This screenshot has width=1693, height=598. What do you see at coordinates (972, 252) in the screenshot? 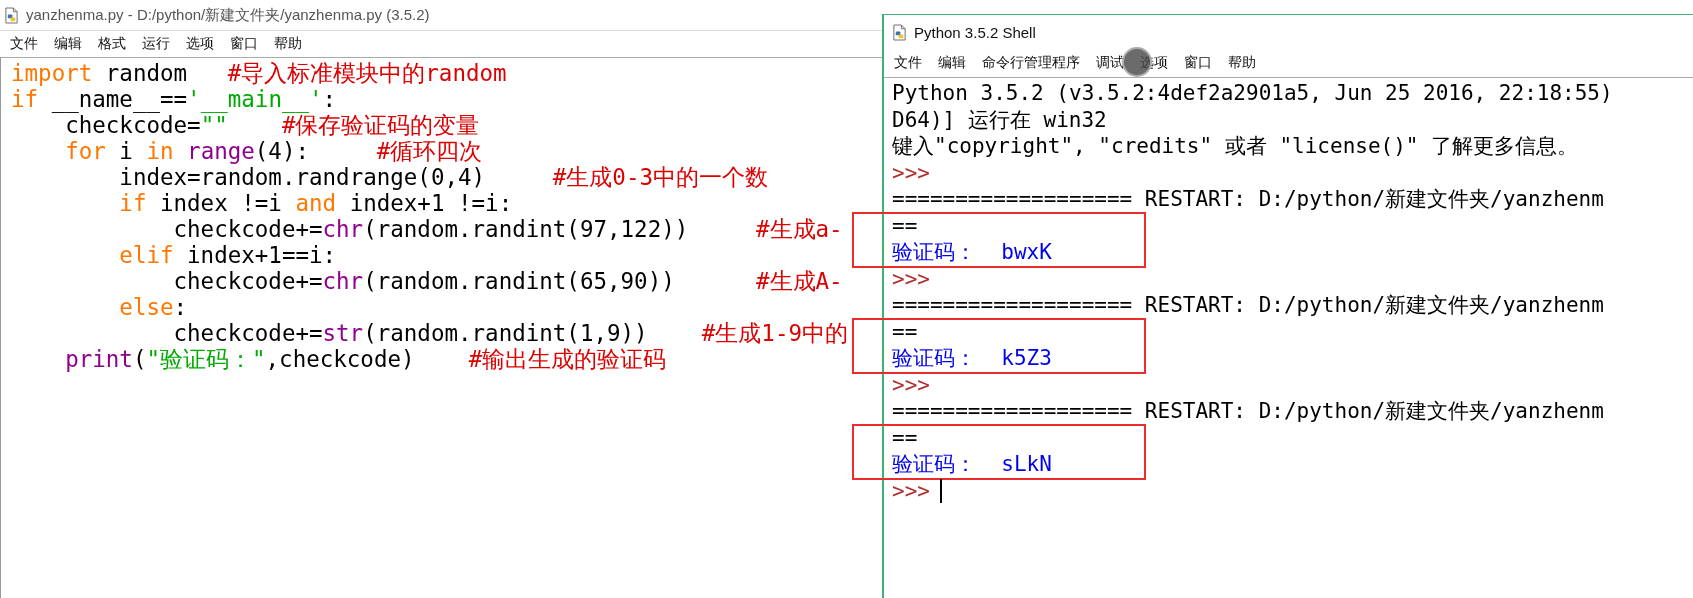
I see `output-line: 验证码： bwxK` at bounding box center [972, 252].